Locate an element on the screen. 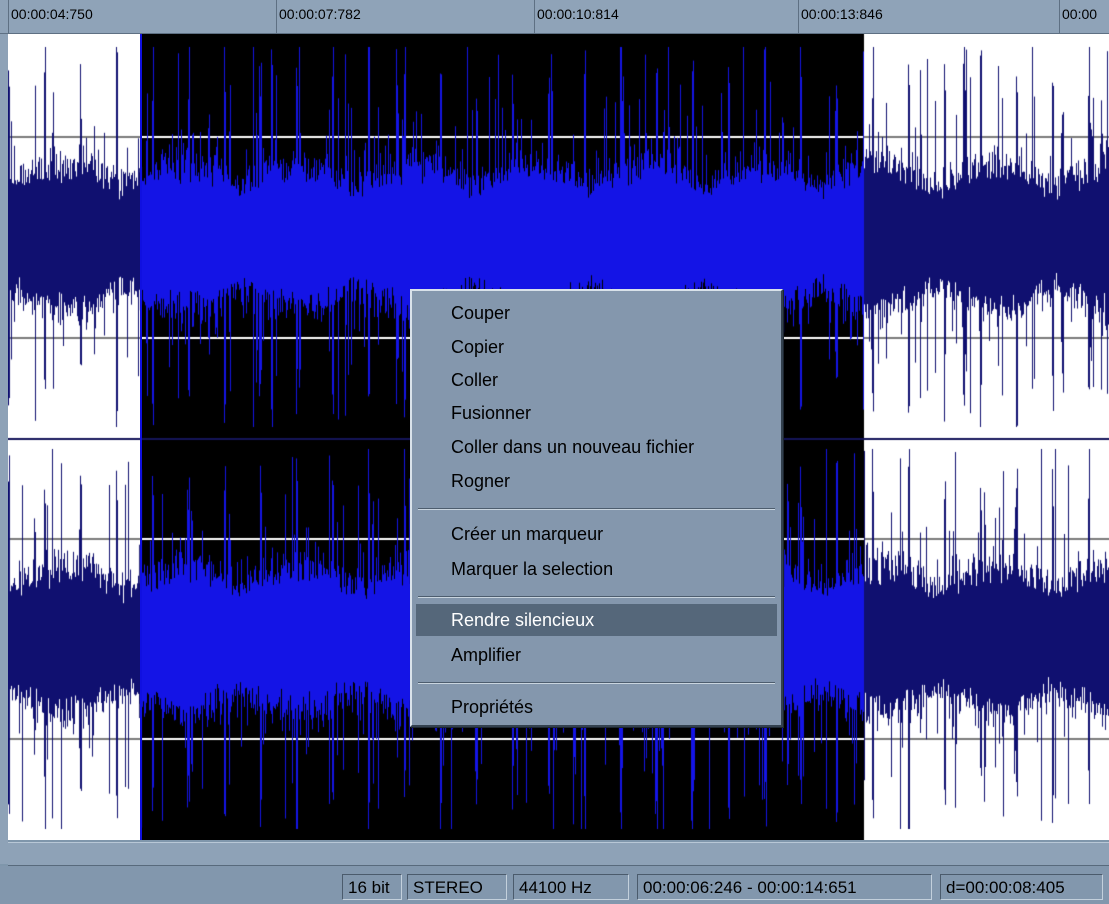  horizontal-scrollbar is located at coordinates (558, 854).